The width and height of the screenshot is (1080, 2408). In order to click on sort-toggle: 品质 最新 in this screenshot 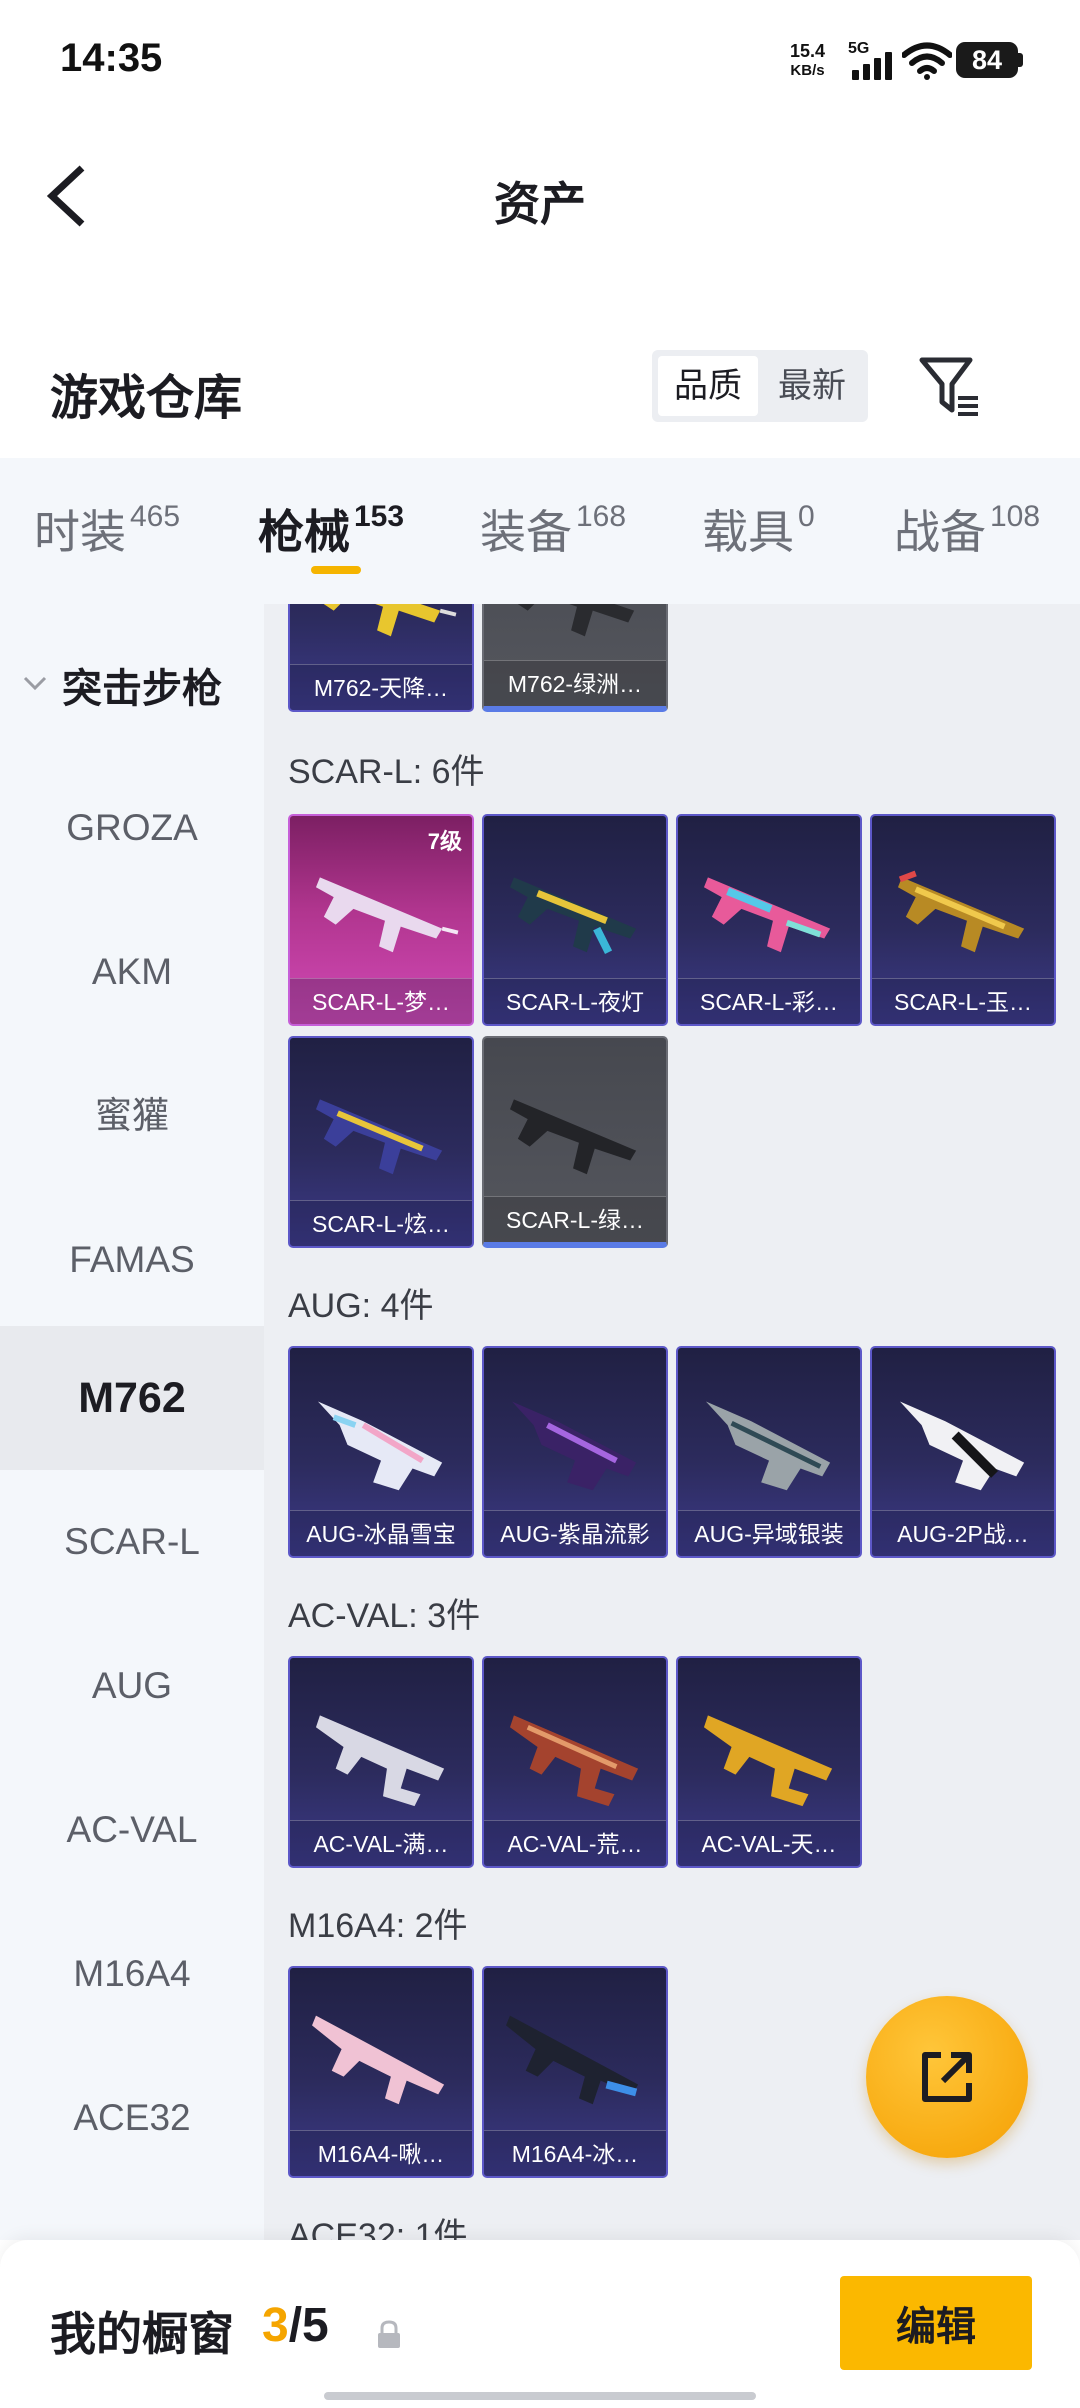, I will do `click(760, 386)`.